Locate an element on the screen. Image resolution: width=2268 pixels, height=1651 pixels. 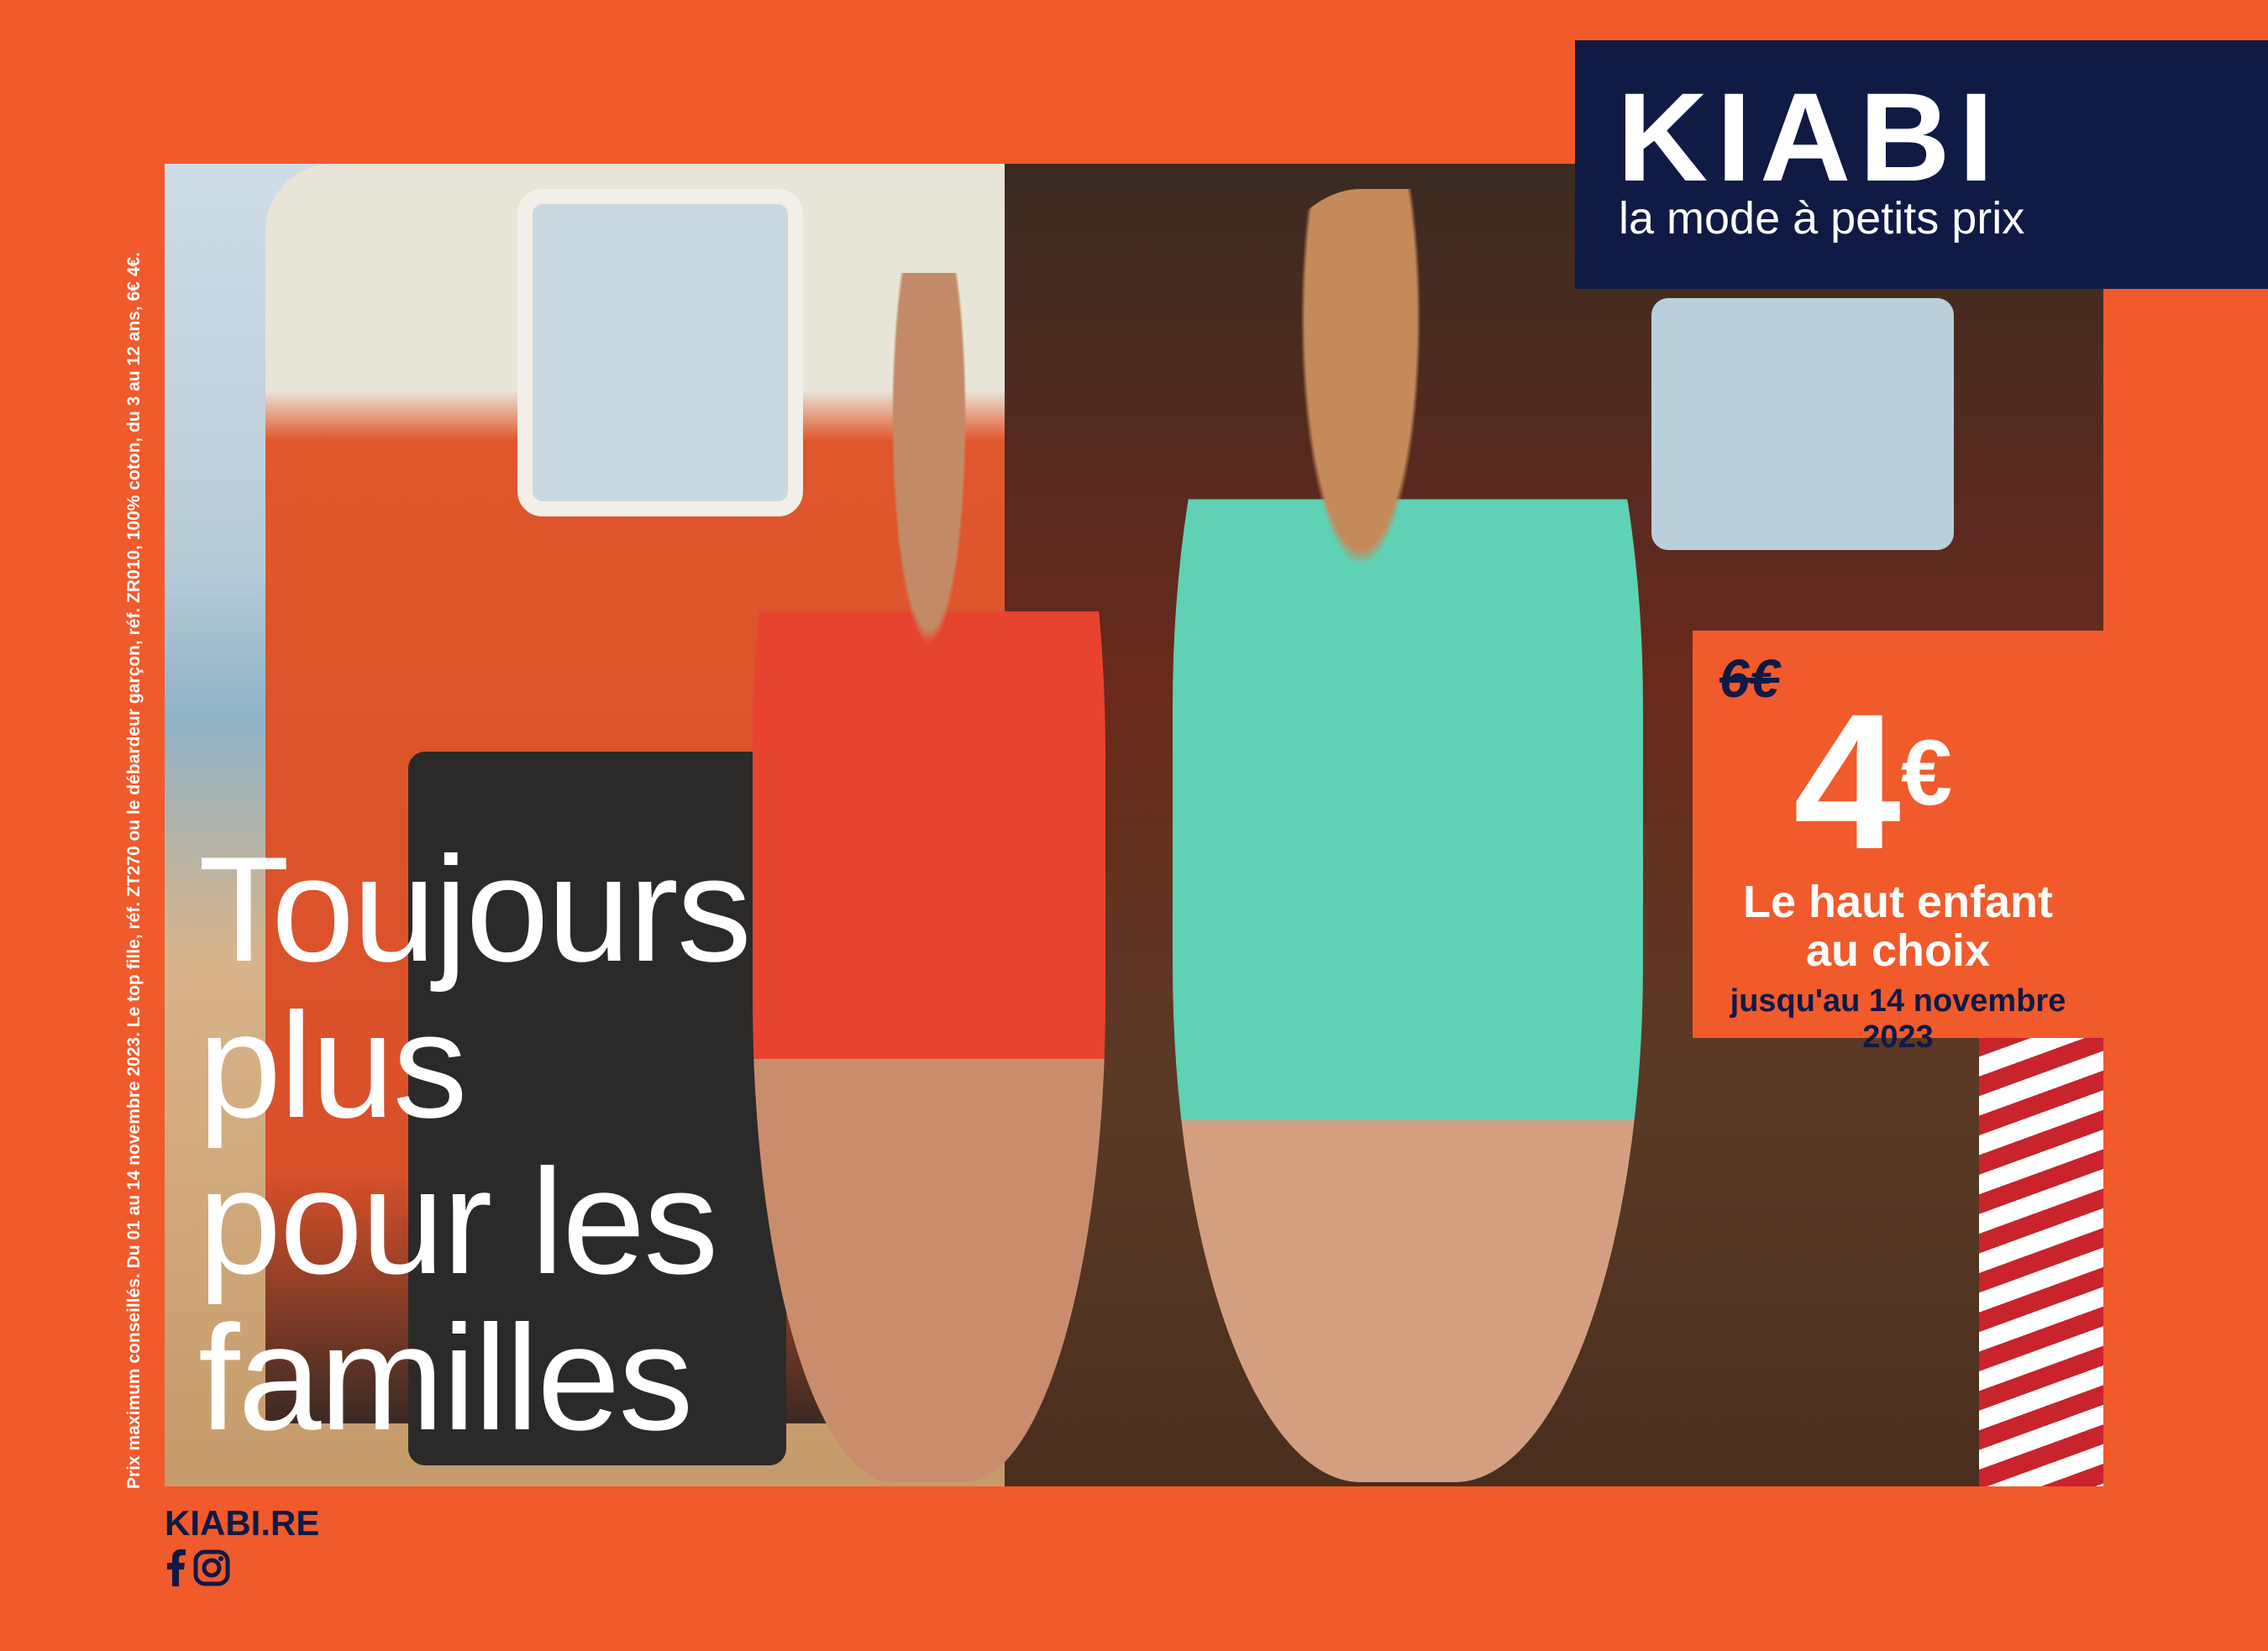
logo-brand: KIABI is located at coordinates (1810, 136).